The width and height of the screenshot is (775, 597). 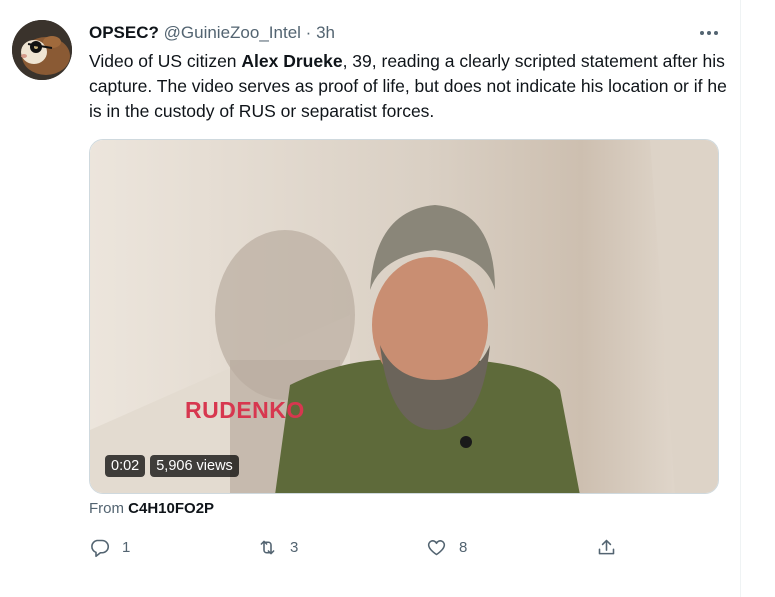 I want to click on reply-count: 1, so click(x=126, y=547).